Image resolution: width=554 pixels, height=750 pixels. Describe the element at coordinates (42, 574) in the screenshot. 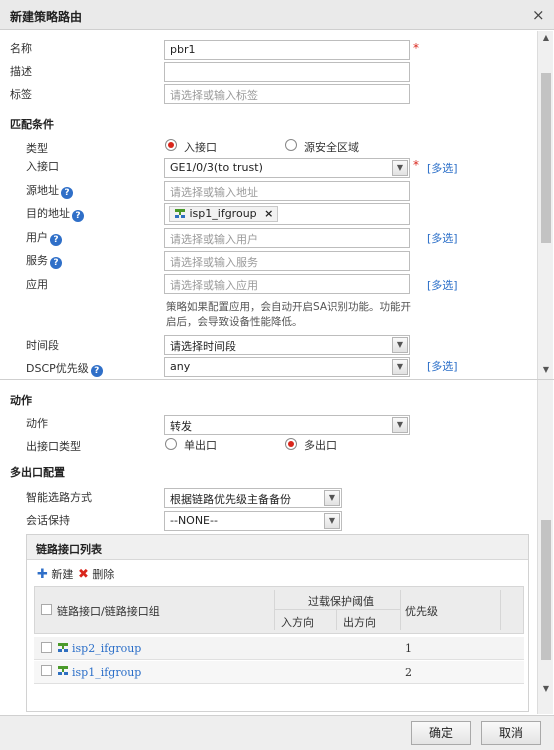

I see `plus-icon: ✚` at that location.